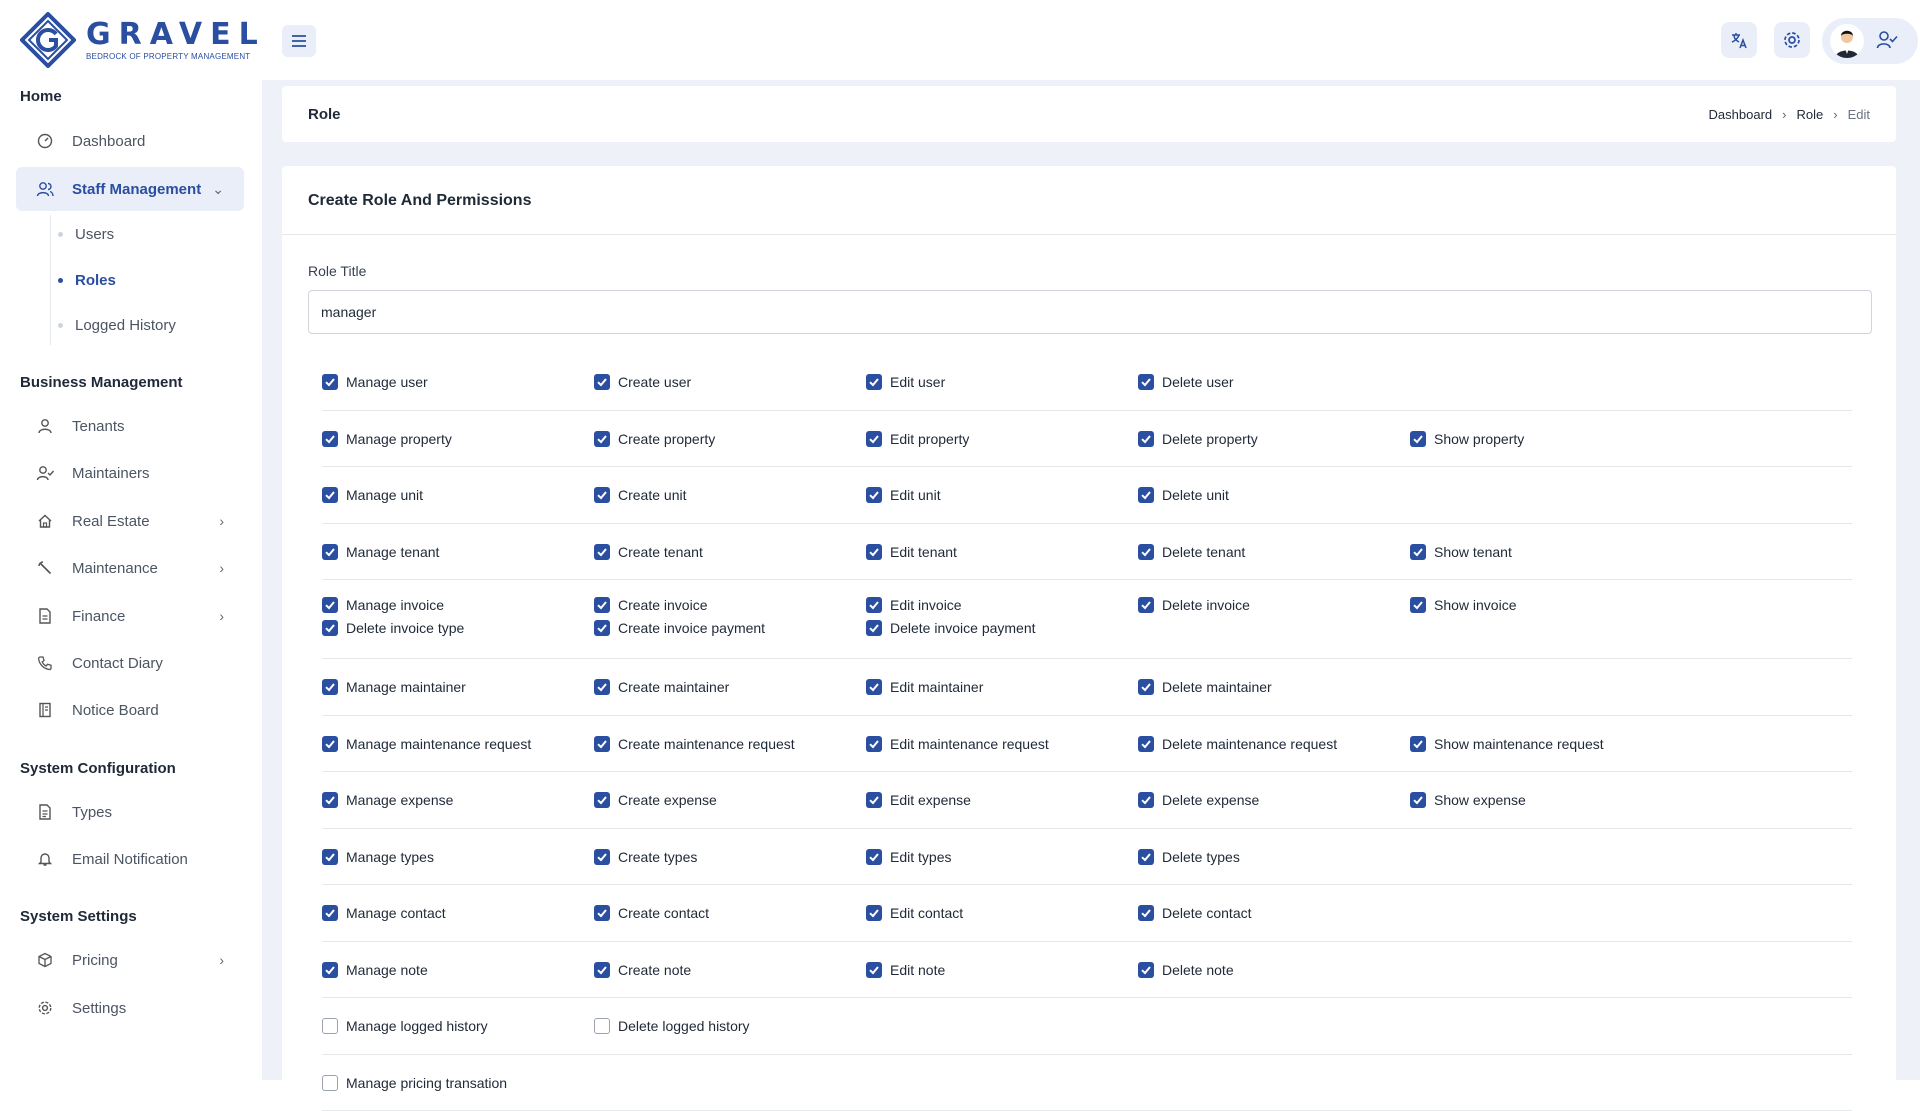  I want to click on permission-checkbox: Create property, so click(654, 439).